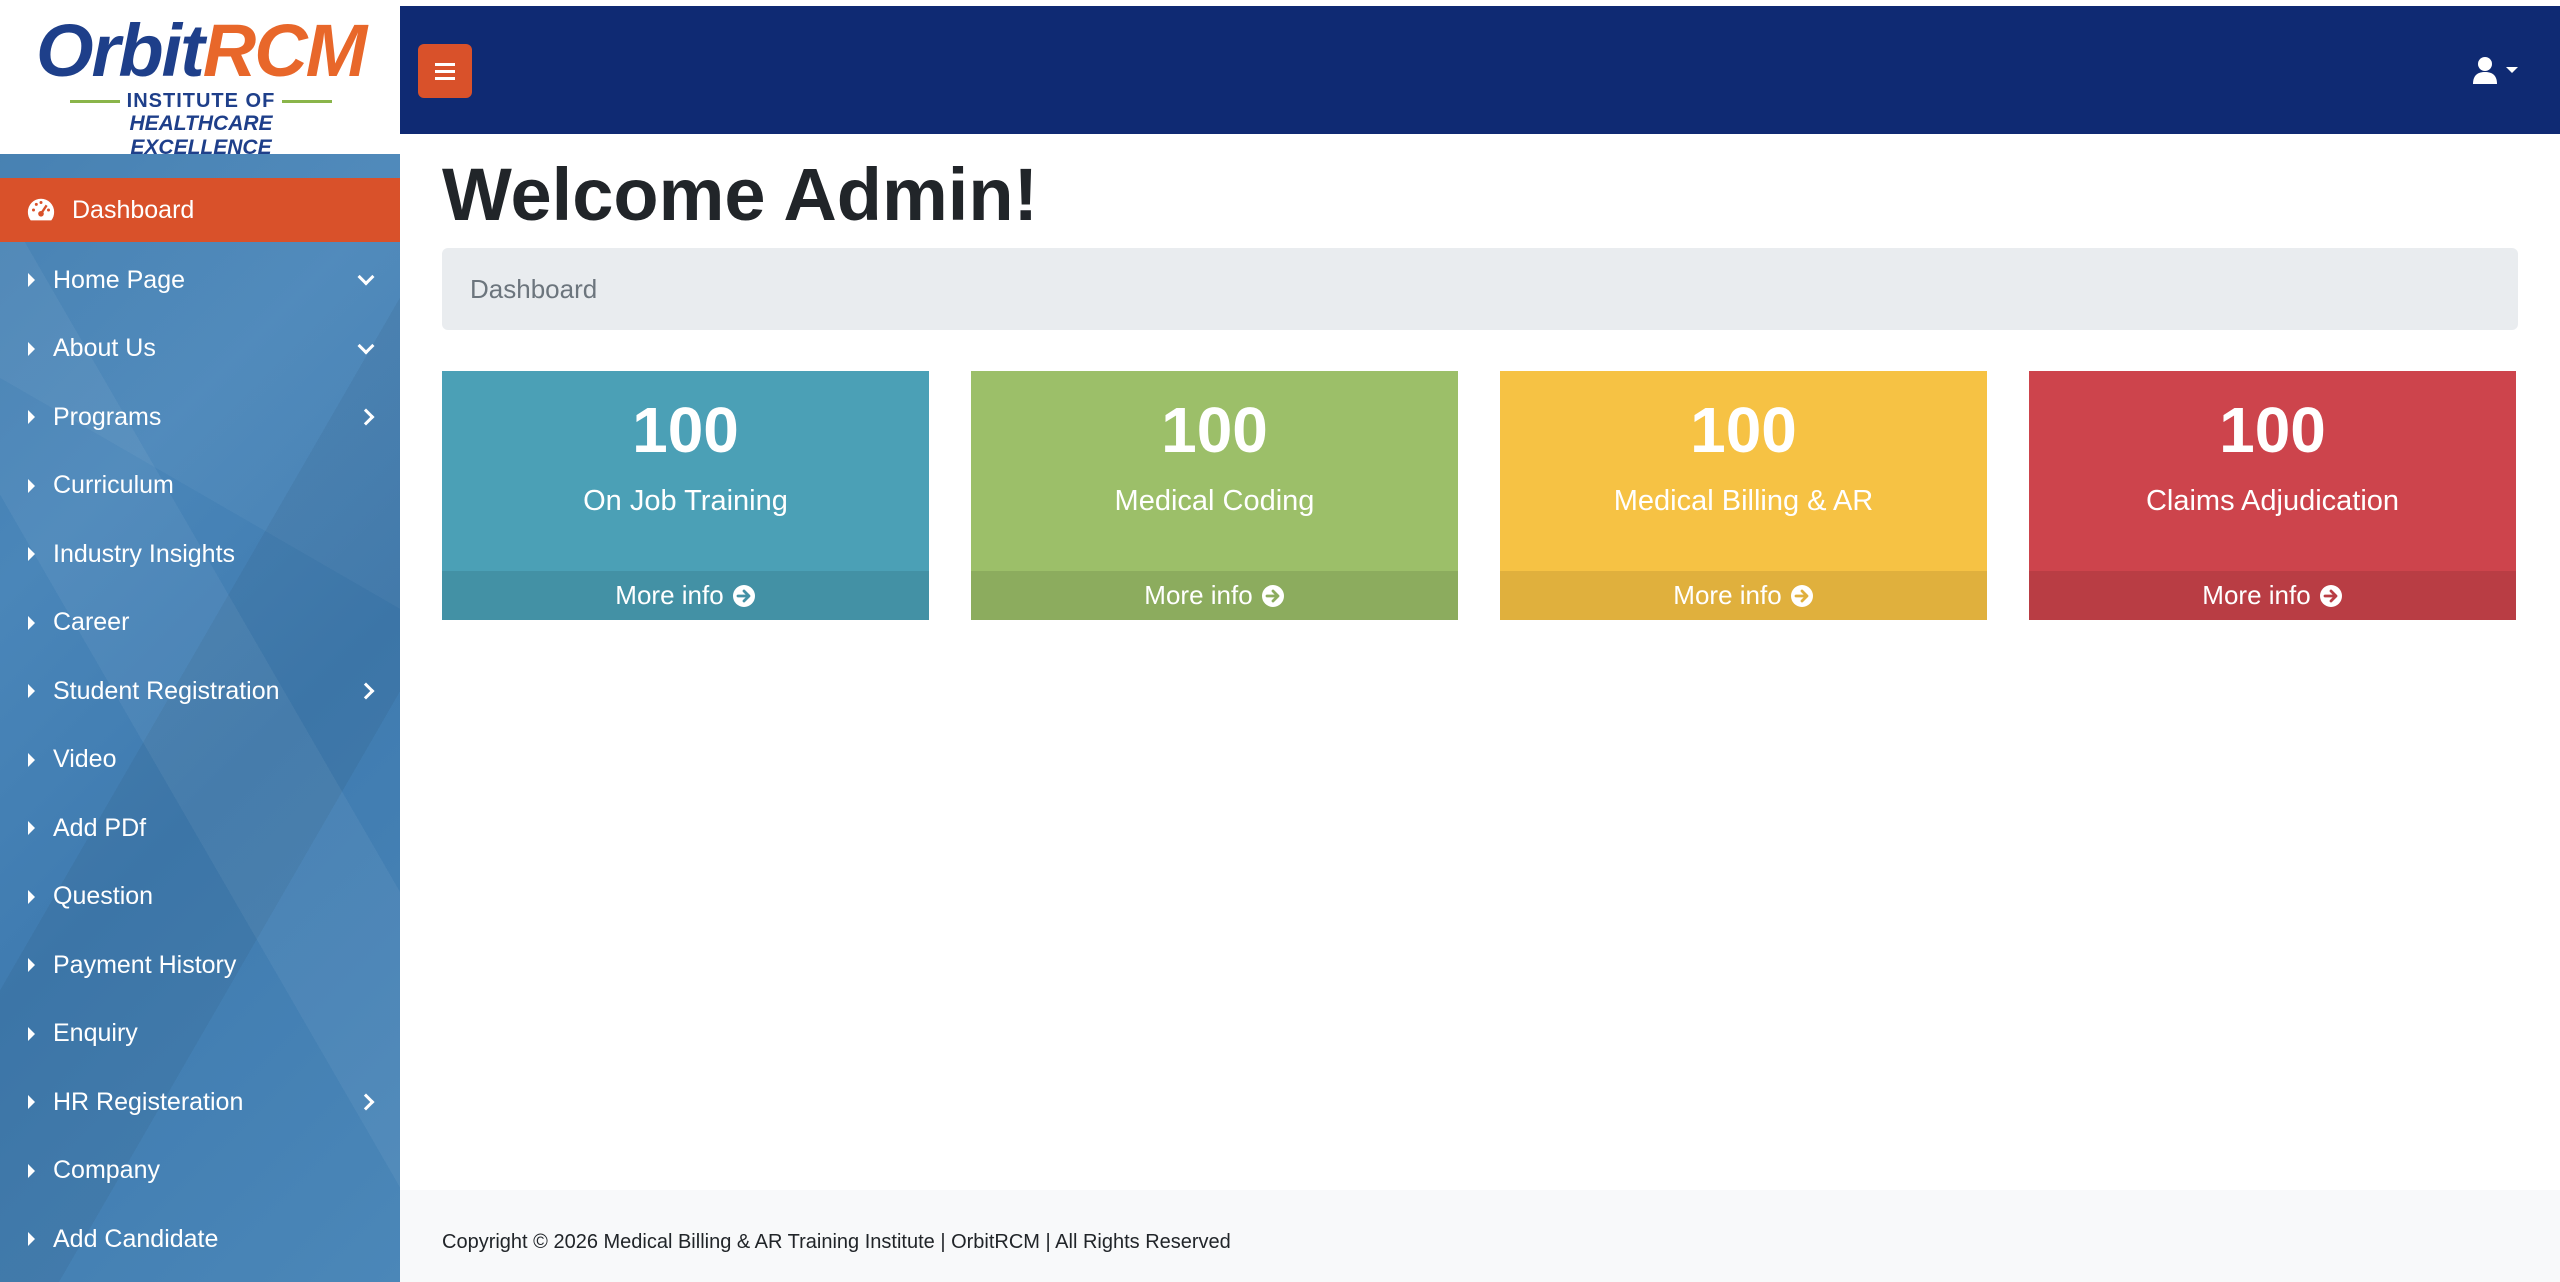  I want to click on stat-card-on-job-training: 100 On Job Training More info, so click(685, 495).